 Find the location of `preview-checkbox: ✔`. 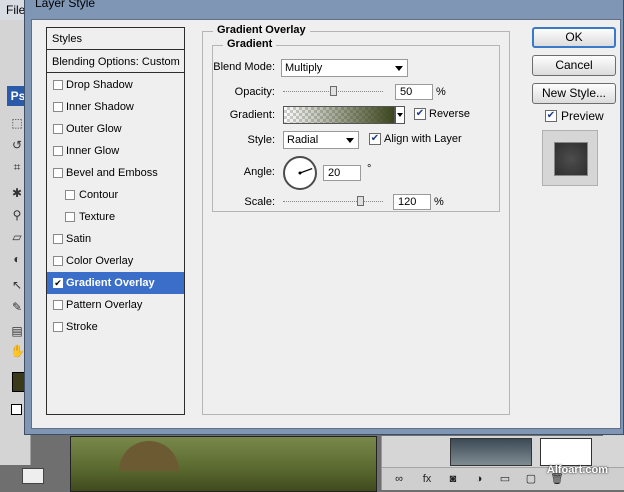

preview-checkbox: ✔ is located at coordinates (551, 116).